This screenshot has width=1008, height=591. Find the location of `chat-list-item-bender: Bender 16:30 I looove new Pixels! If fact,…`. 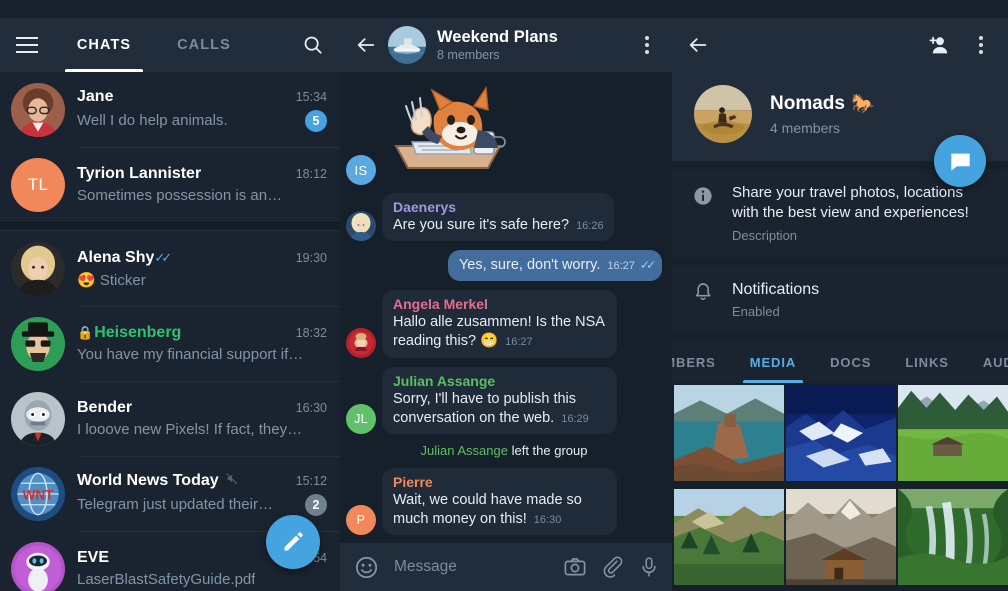

chat-list-item-bender: Bender 16:30 I looove new Pixels! If fact,… is located at coordinates (170, 418).